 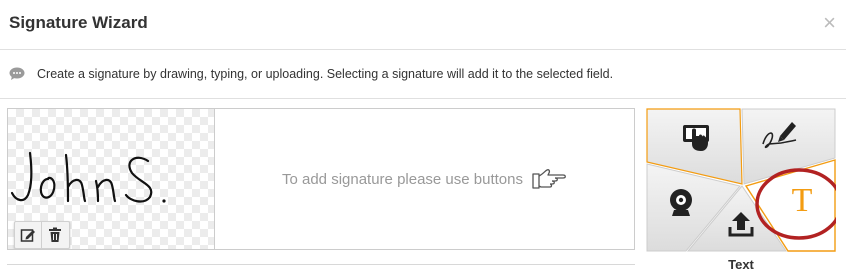 What do you see at coordinates (88, 177) in the screenshot?
I see `signature-drawing` at bounding box center [88, 177].